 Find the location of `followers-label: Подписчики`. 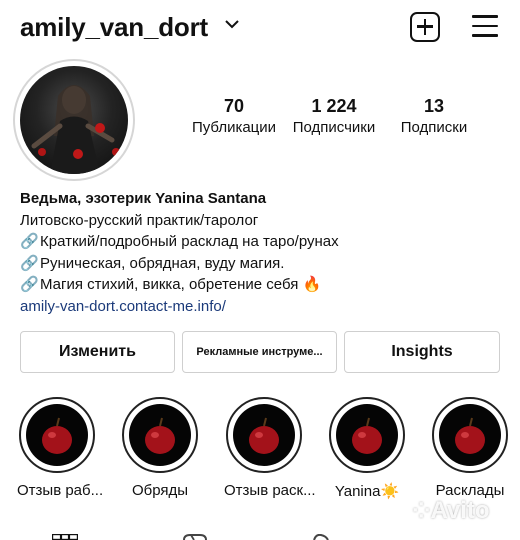

followers-label: Подписчики is located at coordinates (334, 127).